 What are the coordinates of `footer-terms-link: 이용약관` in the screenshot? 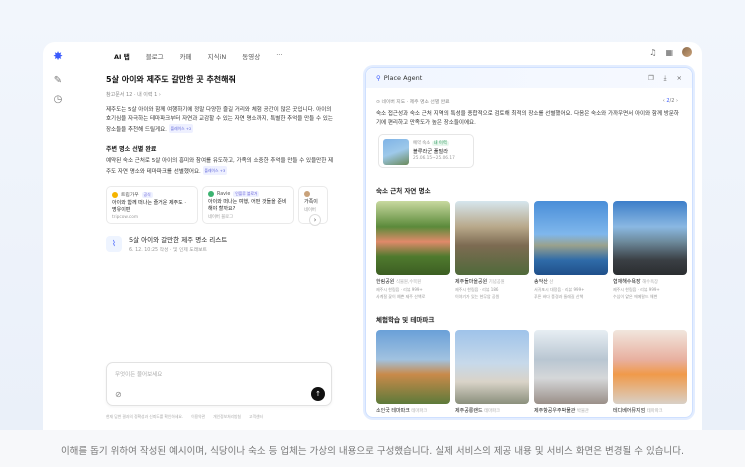 It's located at (198, 417).